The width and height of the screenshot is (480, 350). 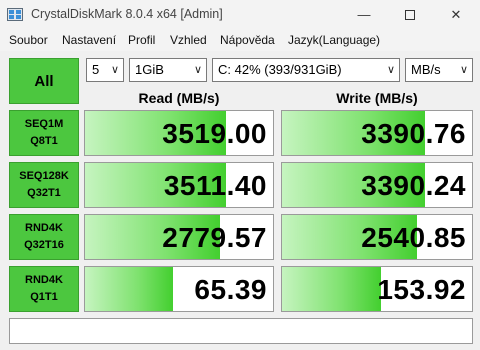 What do you see at coordinates (188, 40) in the screenshot?
I see `menu-view: Vzhled` at bounding box center [188, 40].